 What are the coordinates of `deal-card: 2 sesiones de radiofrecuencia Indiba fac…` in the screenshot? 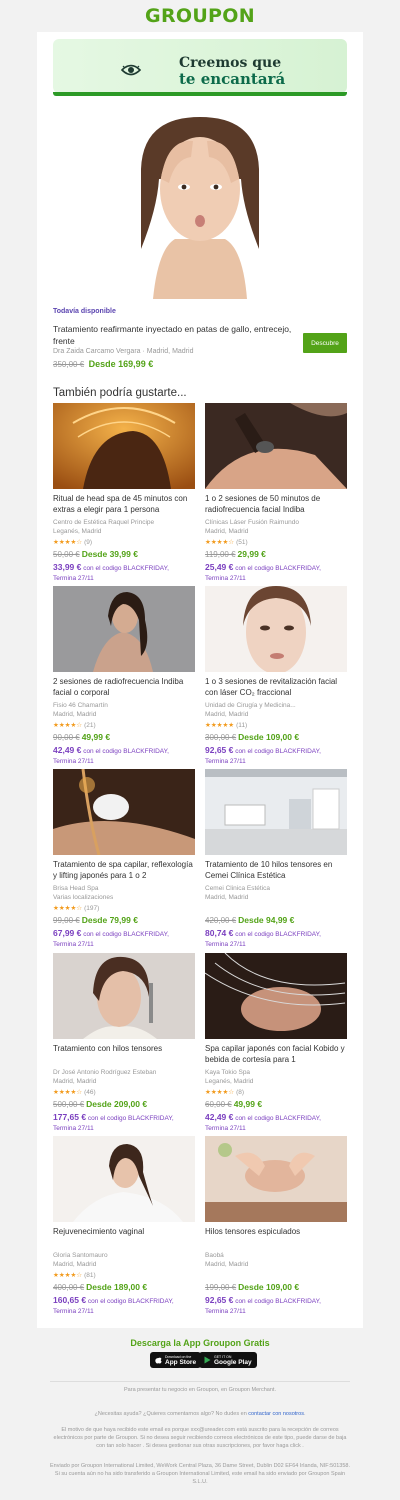 It's located at (124, 676).